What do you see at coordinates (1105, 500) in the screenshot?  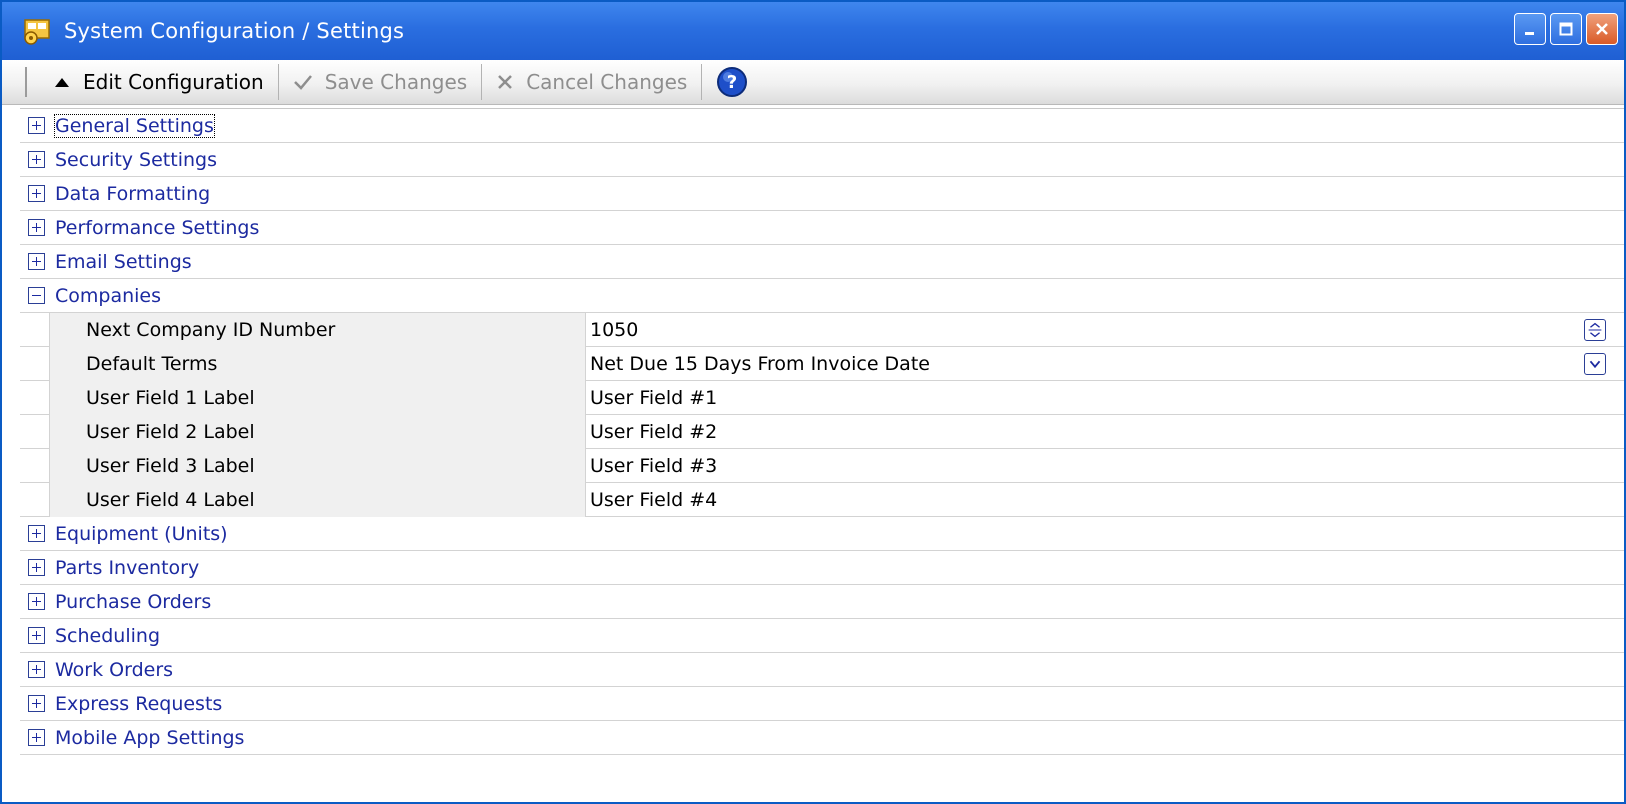 I see `property-value-user-field-4: User Field #4` at bounding box center [1105, 500].